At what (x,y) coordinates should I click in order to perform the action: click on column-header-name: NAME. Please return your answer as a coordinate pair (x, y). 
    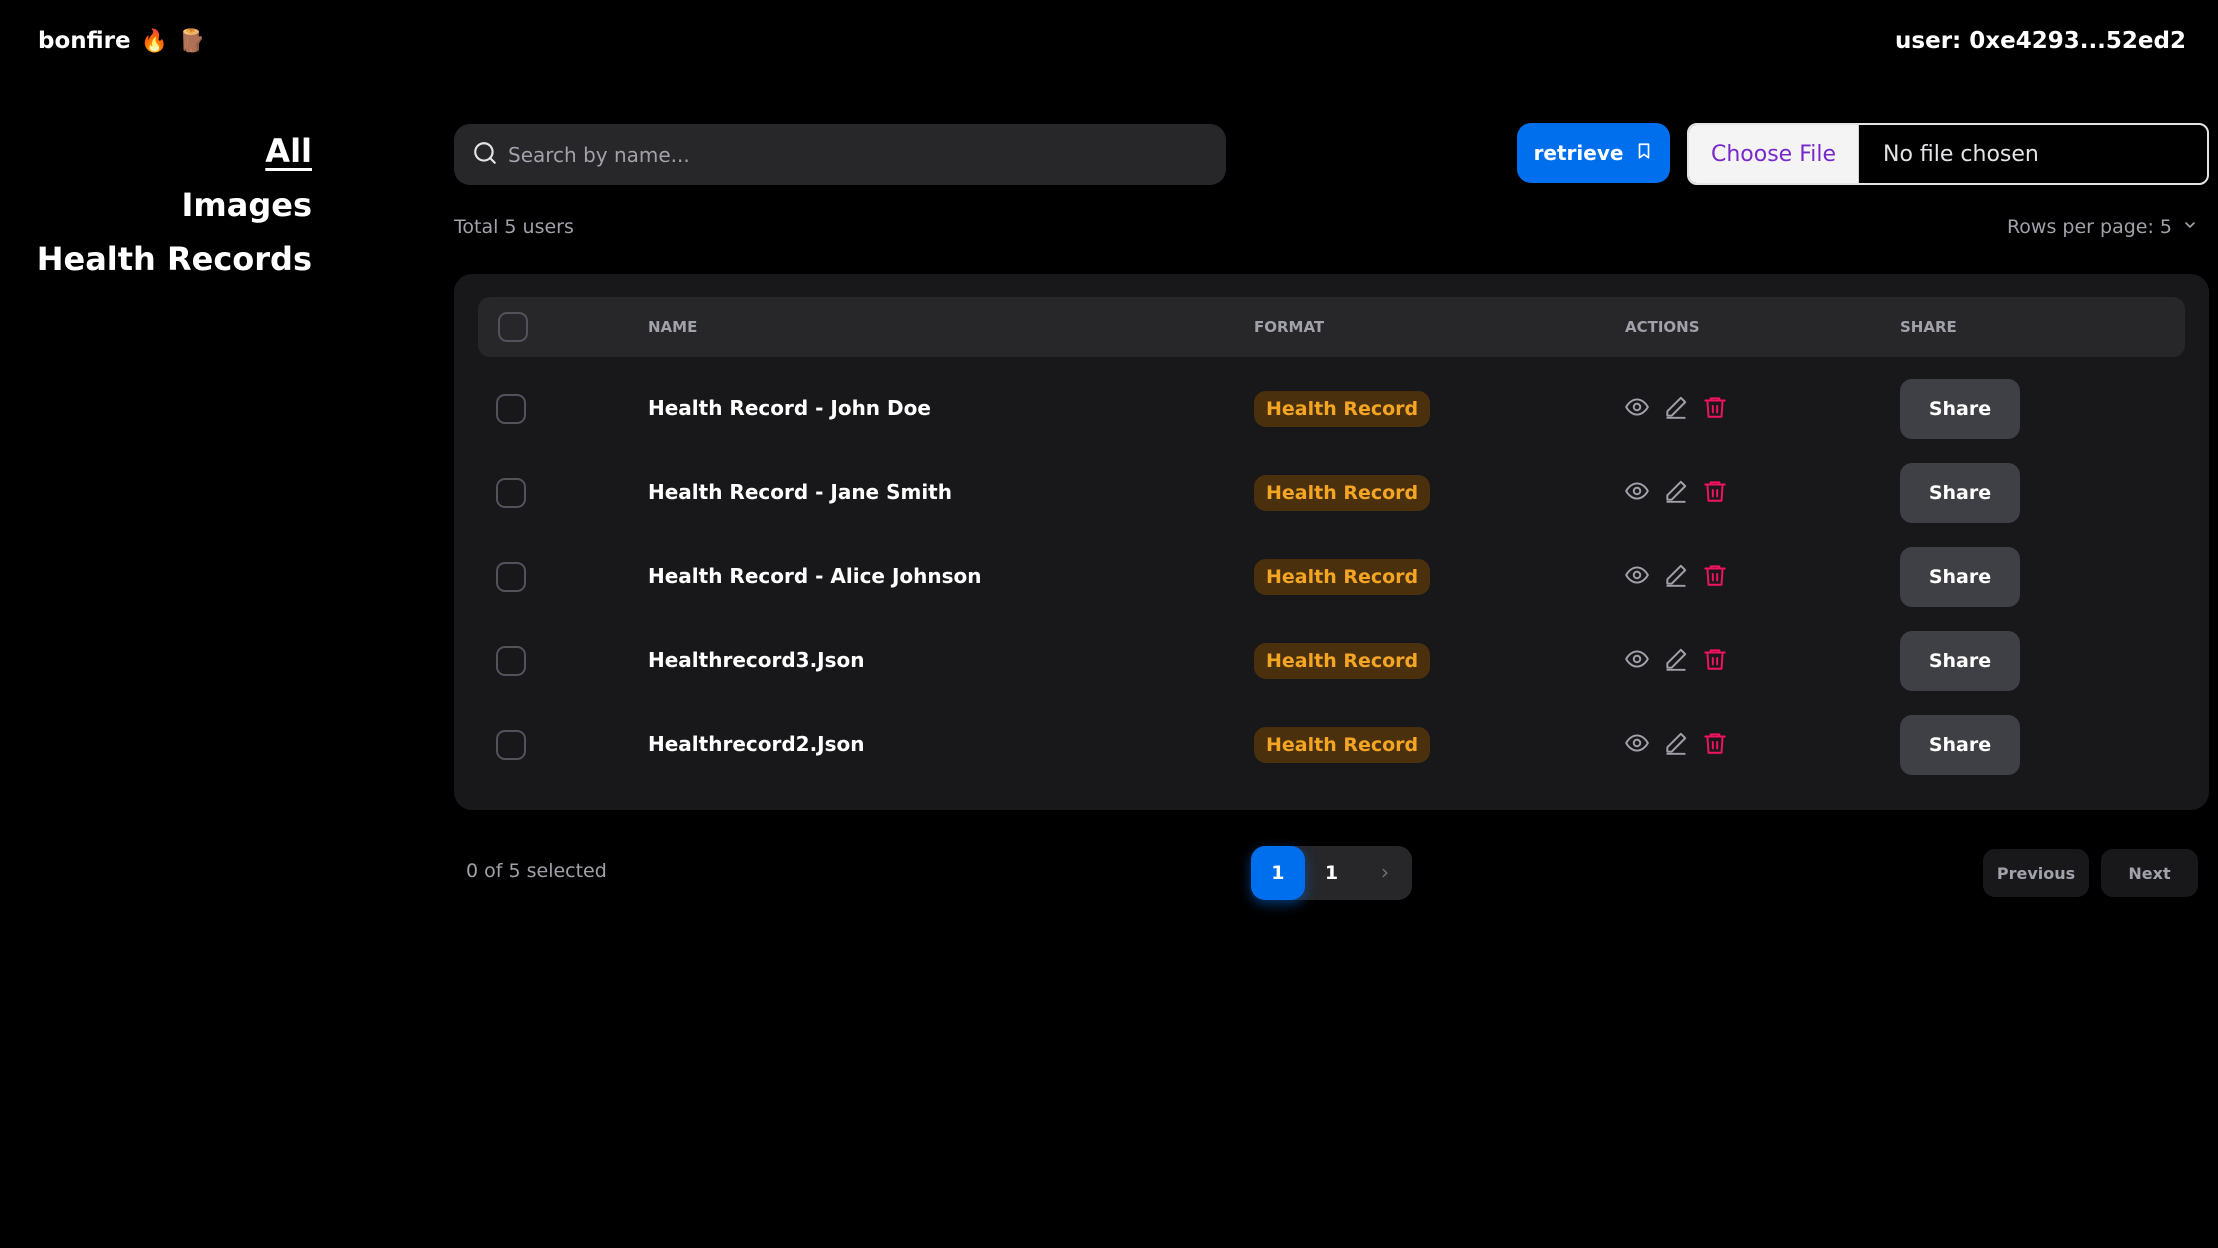
    Looking at the image, I should click on (672, 327).